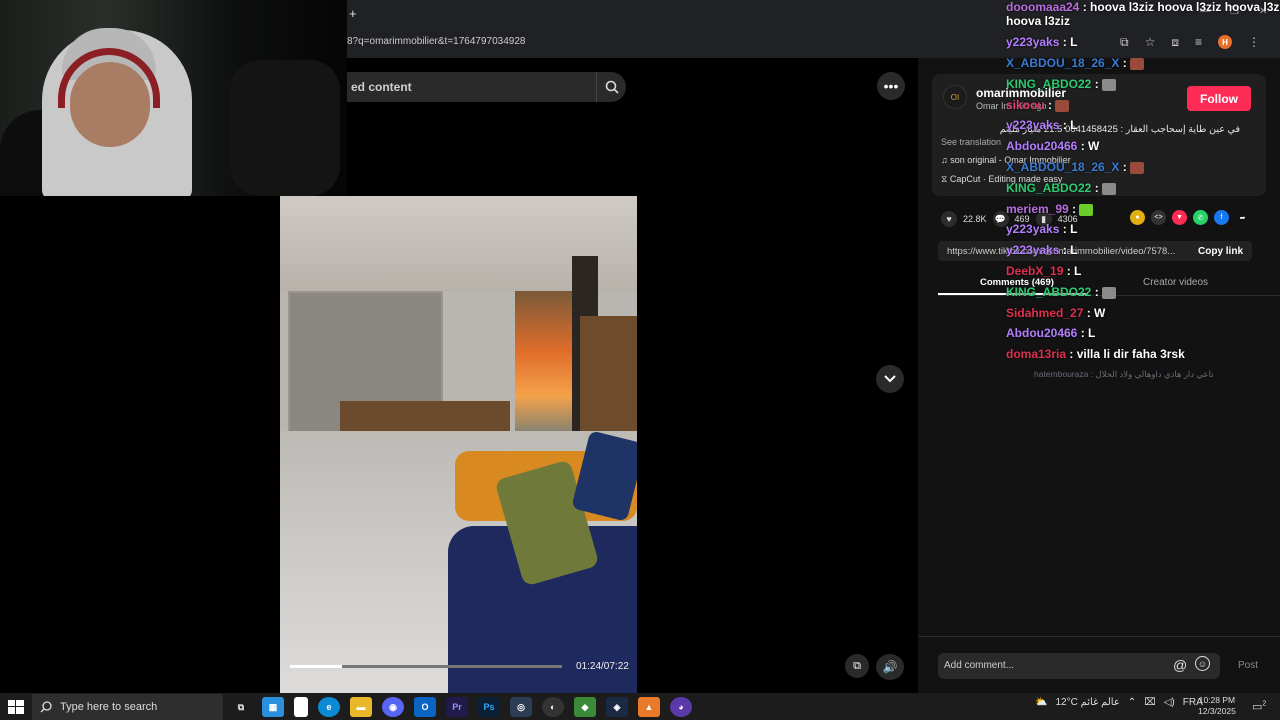  What do you see at coordinates (1042, 7) in the screenshot?
I see `chat-username: dooomaaa24` at bounding box center [1042, 7].